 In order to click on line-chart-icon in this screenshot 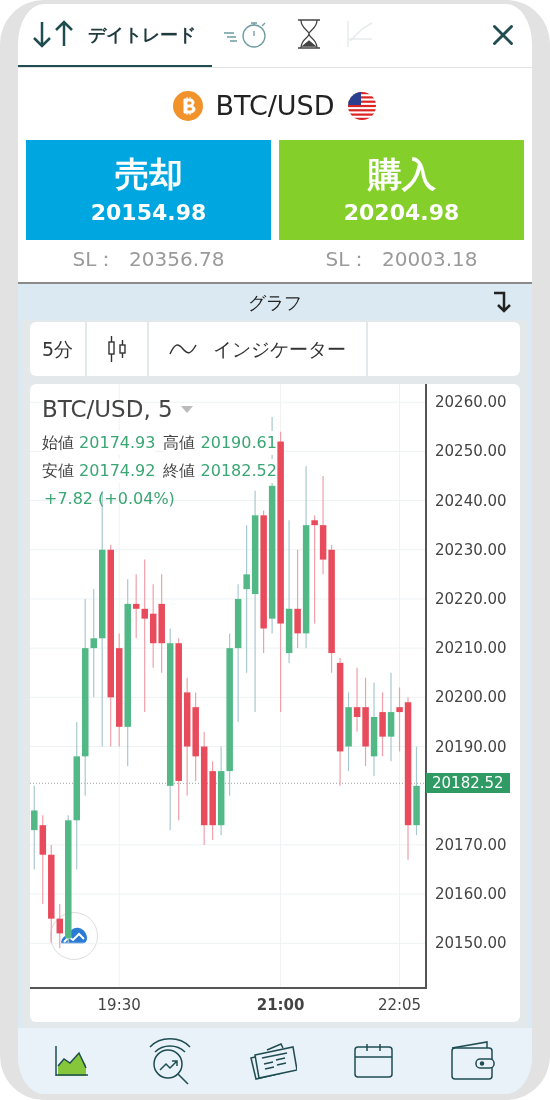, I will do `click(360, 34)`.